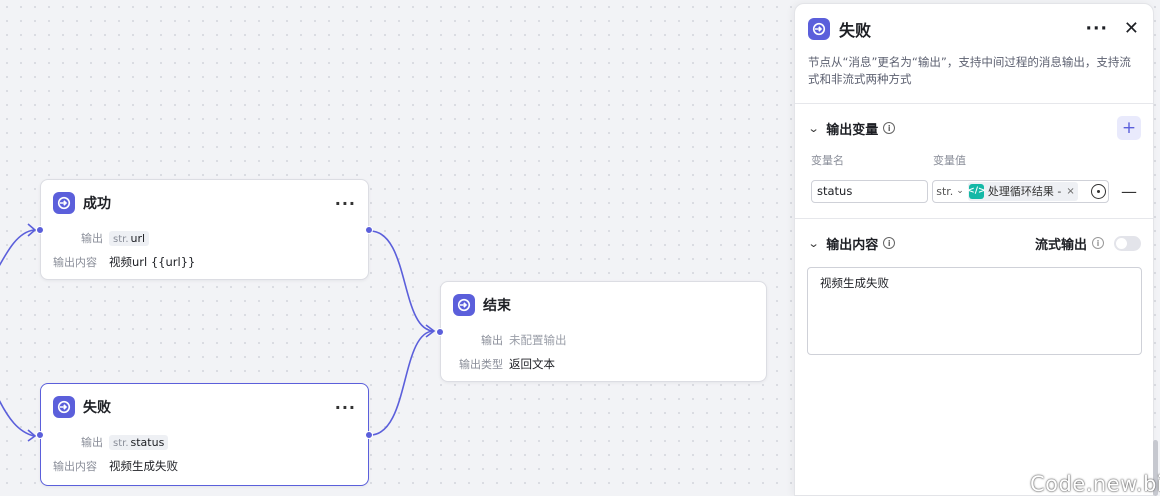  Describe the element at coordinates (1095, 484) in the screenshot. I see `watermark: Code.new.bi` at that location.